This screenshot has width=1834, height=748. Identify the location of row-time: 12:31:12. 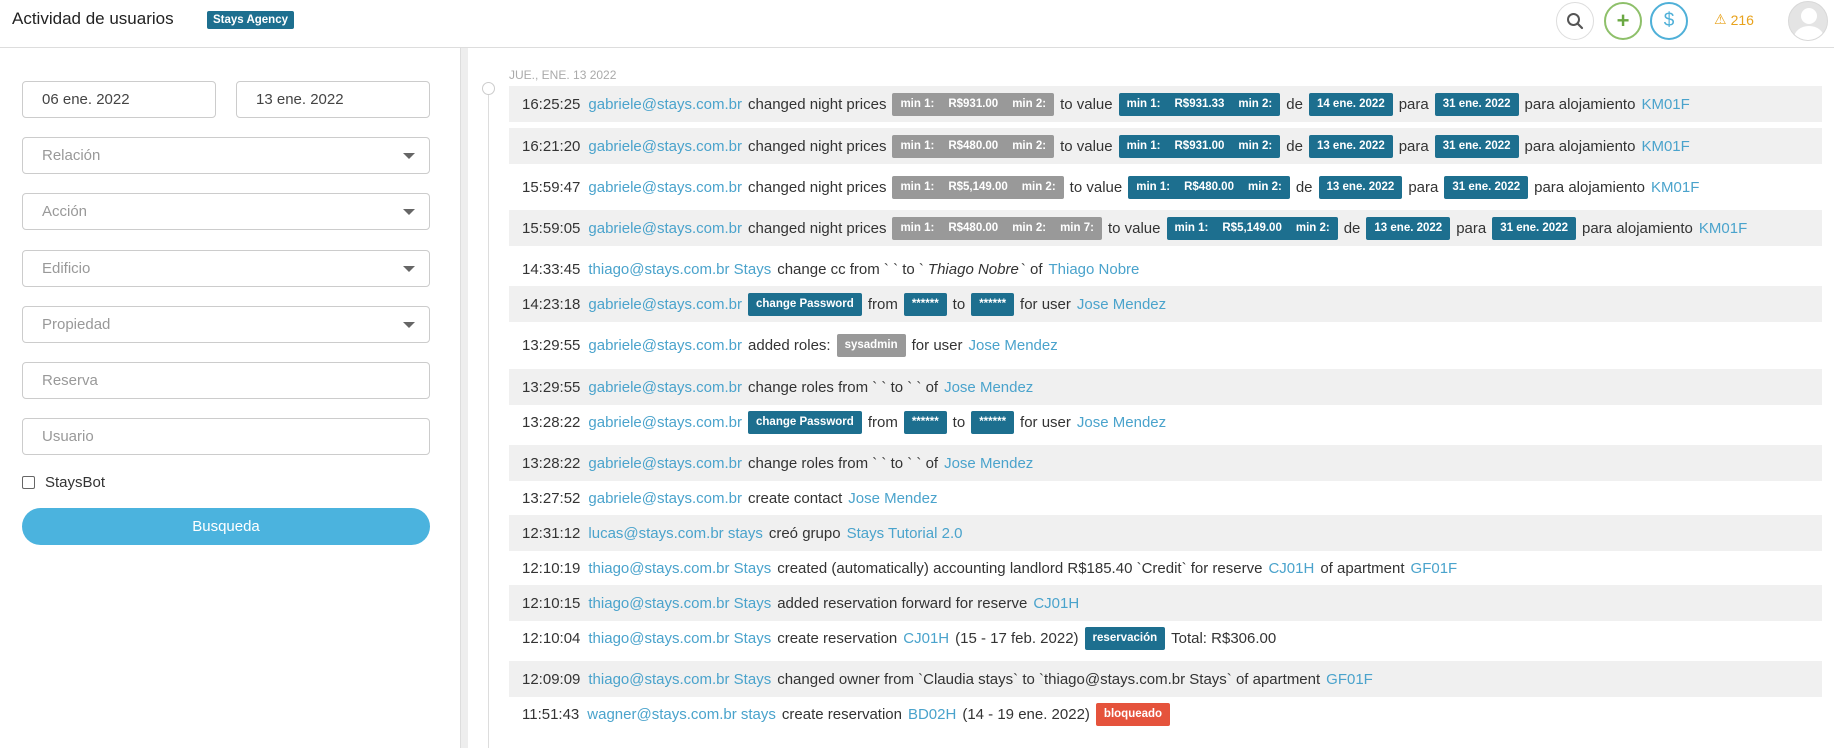
(551, 533).